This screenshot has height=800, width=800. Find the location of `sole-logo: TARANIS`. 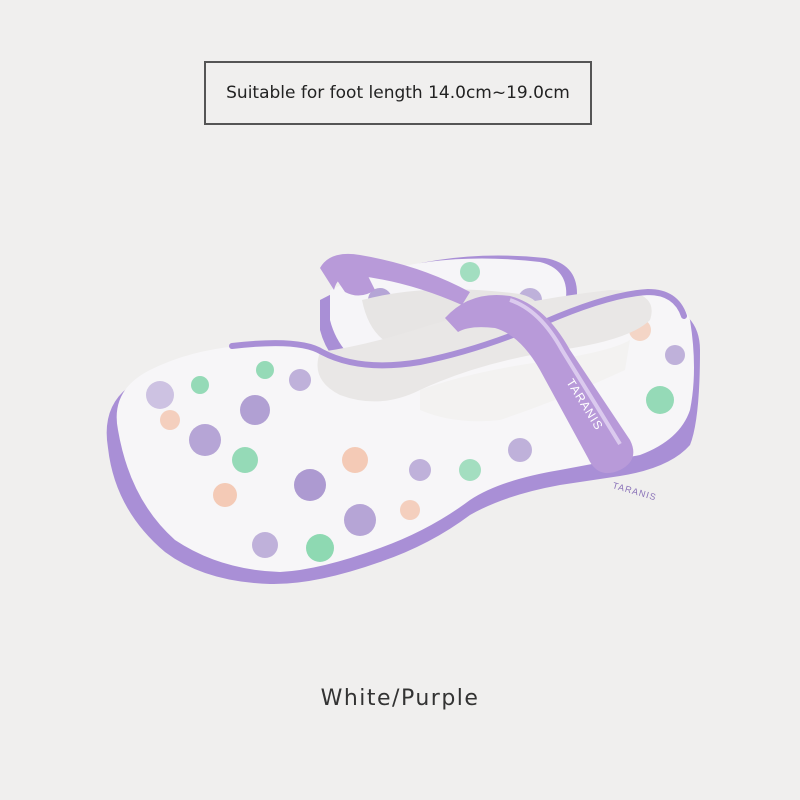

sole-logo: TARANIS is located at coordinates (634, 491).